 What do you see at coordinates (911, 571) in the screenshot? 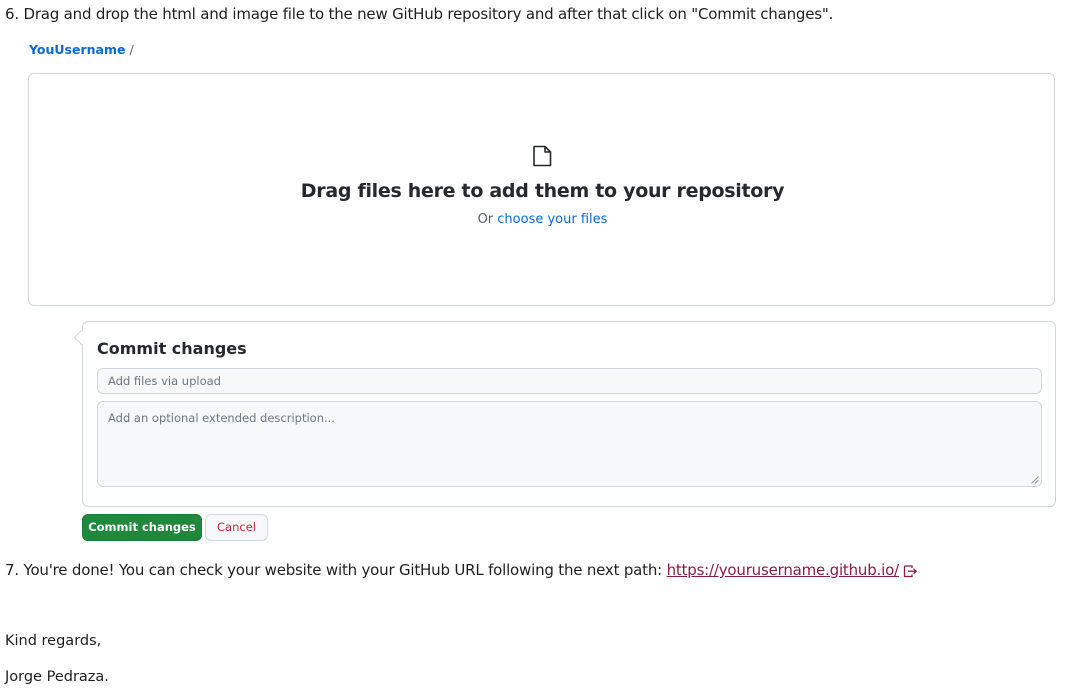
I see `external-link-icon` at bounding box center [911, 571].